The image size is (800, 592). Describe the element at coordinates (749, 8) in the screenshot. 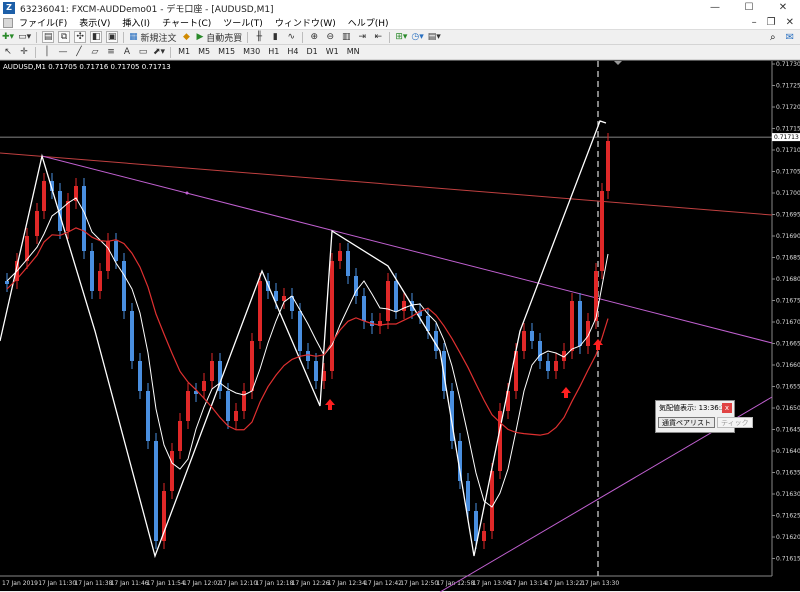

I see `maximize-button: ☐` at that location.